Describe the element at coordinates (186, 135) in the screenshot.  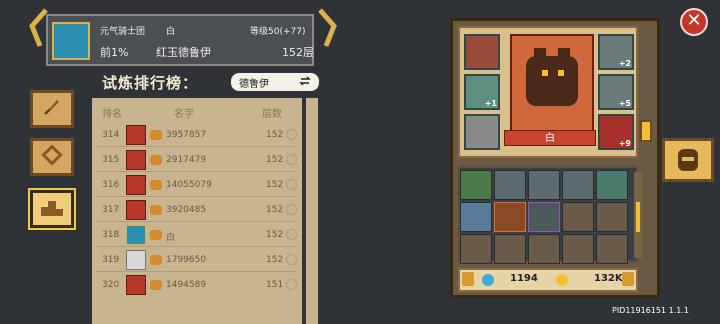
I see `row-name: 3957857` at that location.